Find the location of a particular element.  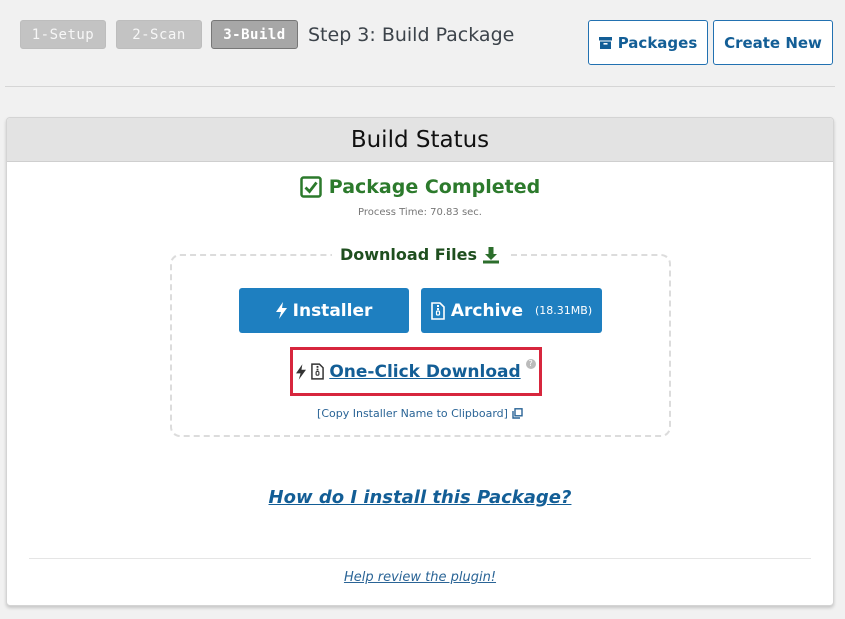

copy-installer-label: [Copy Installer Name to Clipboard] is located at coordinates (412, 413).